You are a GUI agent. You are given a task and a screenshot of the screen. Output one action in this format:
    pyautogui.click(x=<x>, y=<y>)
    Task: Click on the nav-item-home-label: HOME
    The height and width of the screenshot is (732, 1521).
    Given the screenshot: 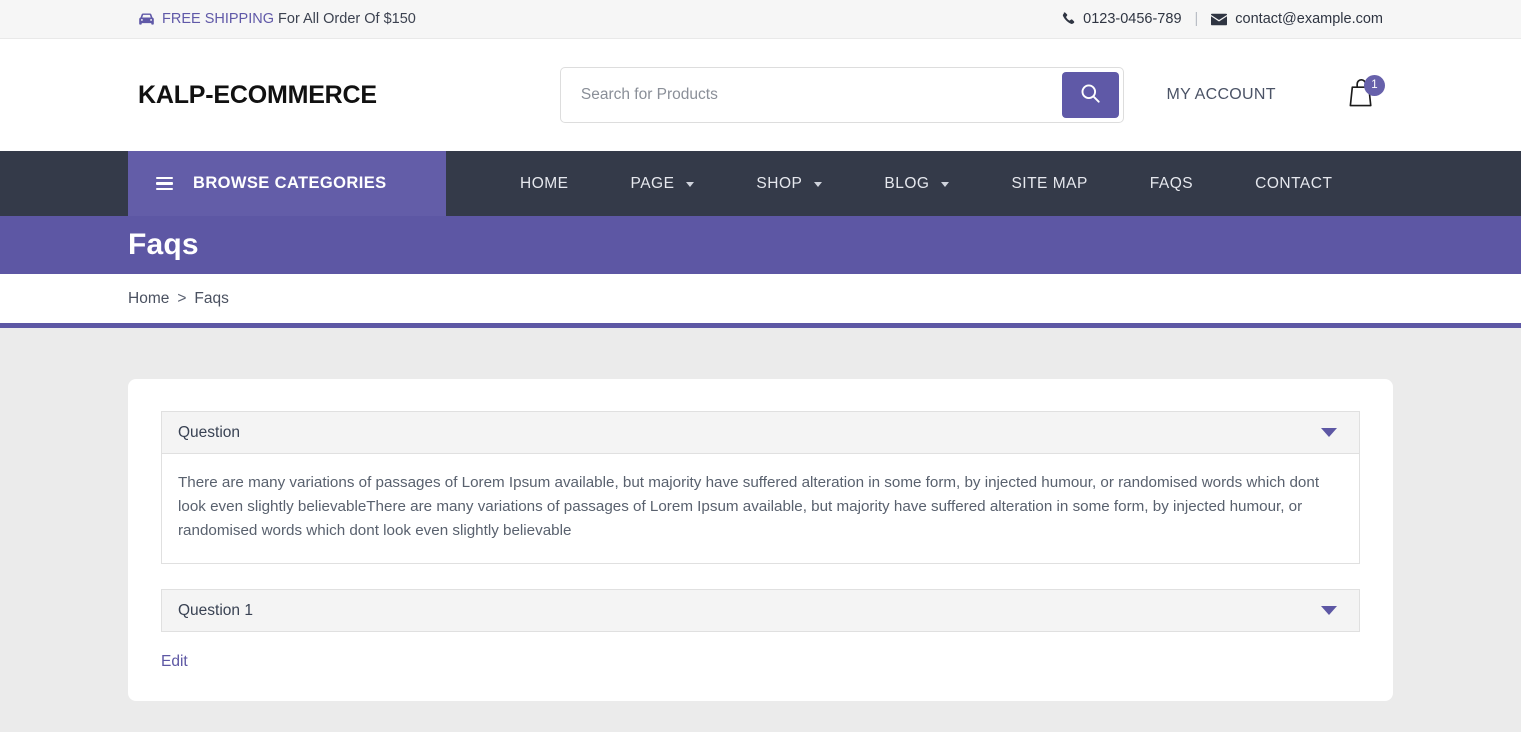 What is the action you would take?
    pyautogui.click(x=544, y=183)
    